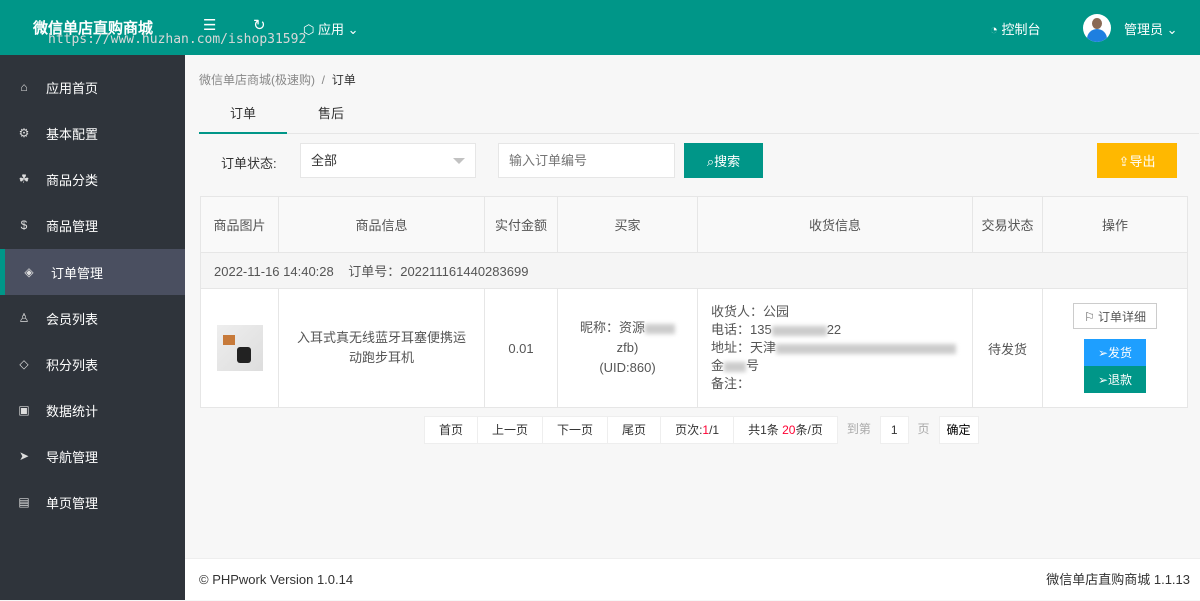 The height and width of the screenshot is (601, 1200). What do you see at coordinates (923, 429) in the screenshot?
I see `page-unit: 页` at bounding box center [923, 429].